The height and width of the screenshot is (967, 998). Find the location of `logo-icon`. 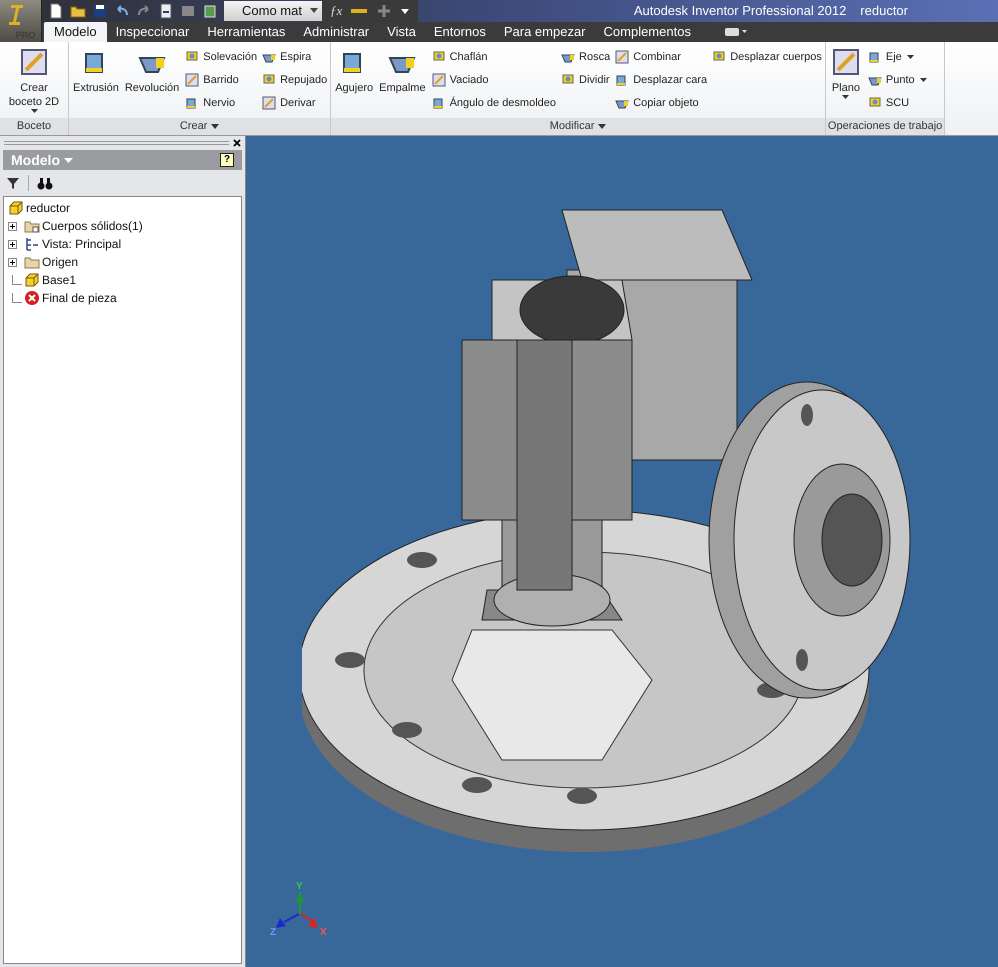

logo-icon is located at coordinates (17, 15).